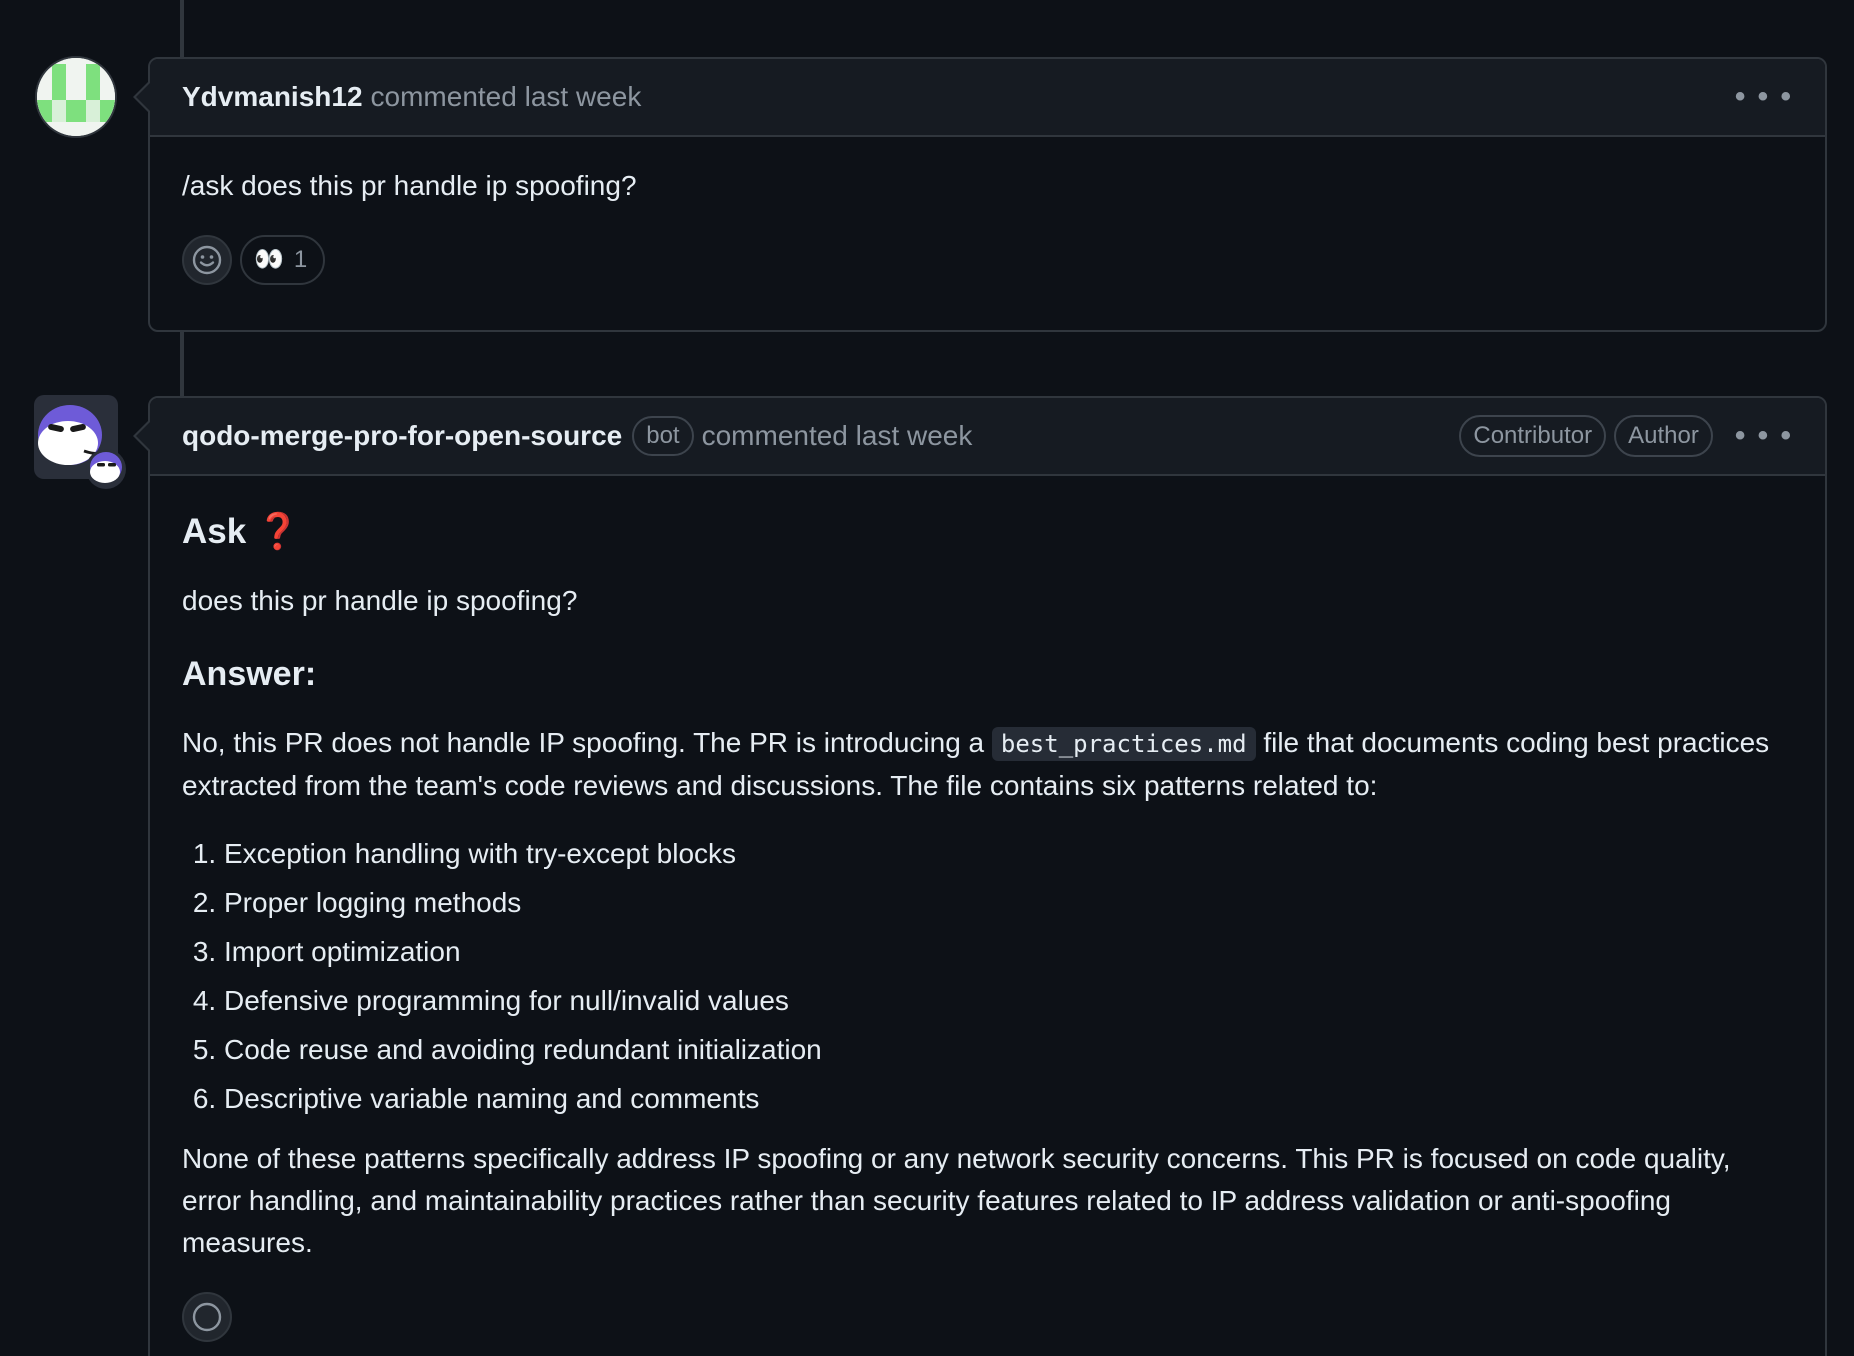 The height and width of the screenshot is (1356, 1854). I want to click on bot-badge: bot, so click(663, 436).